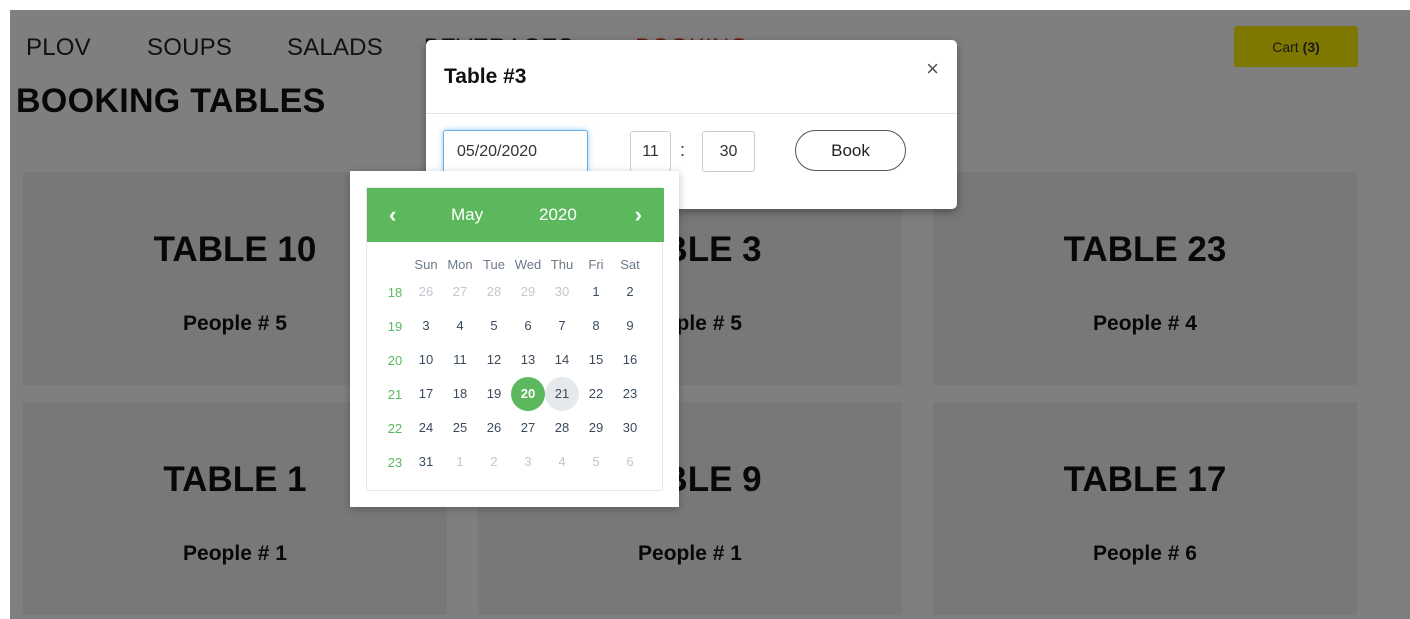 This screenshot has width=1410, height=619. I want to click on calendar-day: 14, so click(562, 360).